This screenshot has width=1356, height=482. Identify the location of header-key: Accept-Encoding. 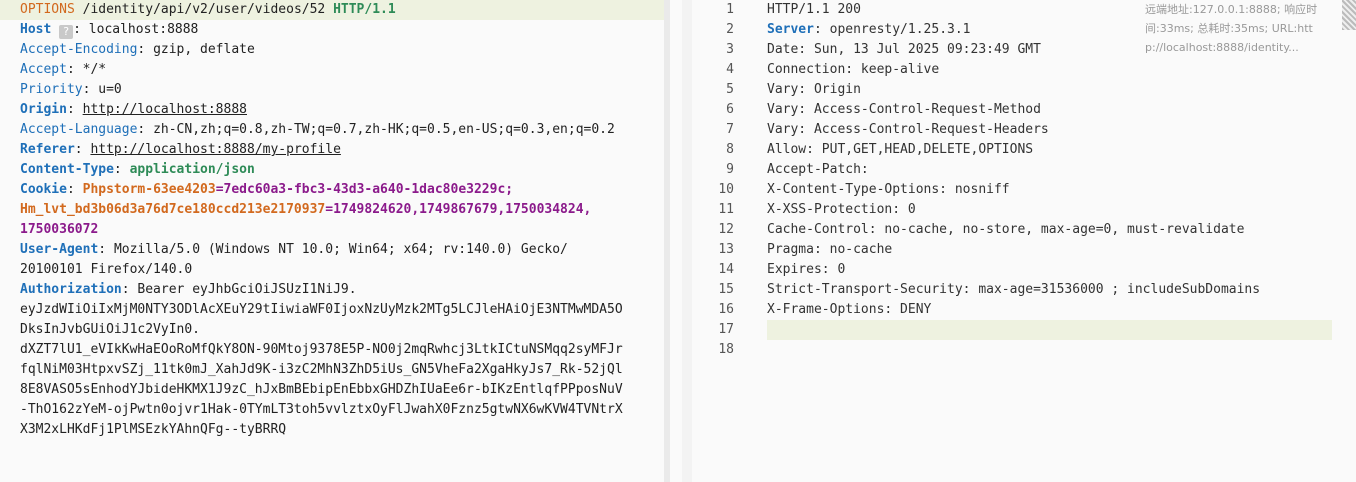
(79, 49).